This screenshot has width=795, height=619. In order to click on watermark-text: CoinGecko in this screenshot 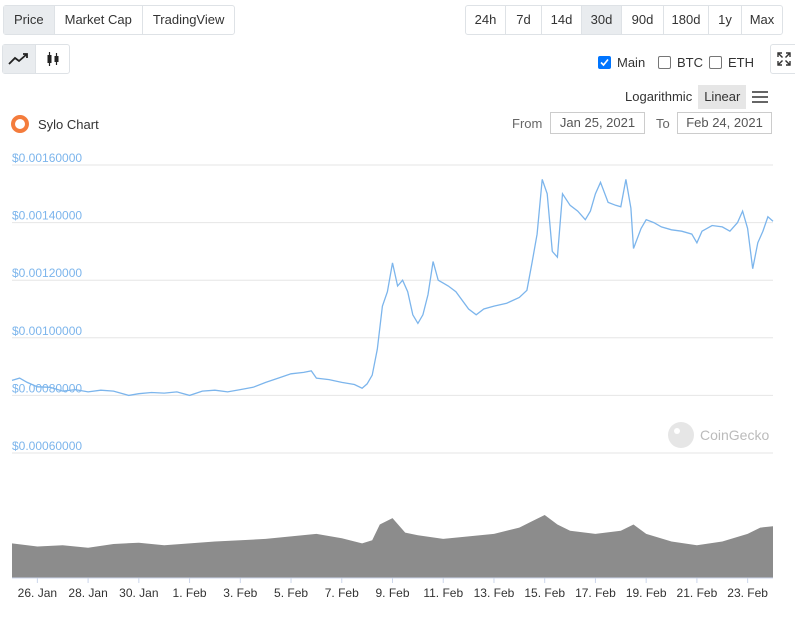, I will do `click(734, 435)`.